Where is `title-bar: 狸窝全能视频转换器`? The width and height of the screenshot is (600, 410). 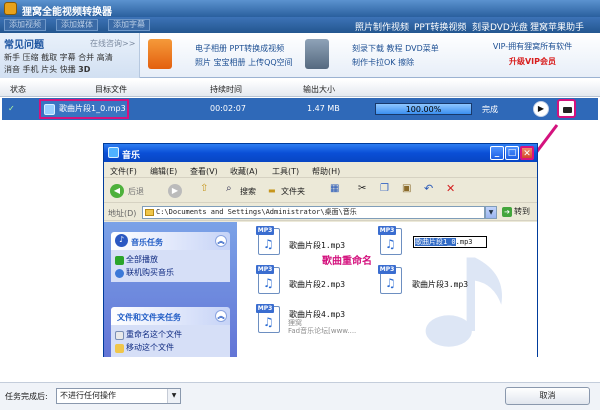
title-bar: 狸窝全能视频转换器 is located at coordinates (300, 9).